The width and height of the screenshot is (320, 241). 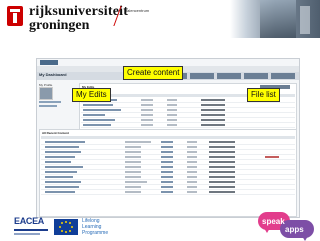 What do you see at coordinates (29, 221) in the screenshot?
I see `eacea-logo-text: EACEA` at bounding box center [29, 221].